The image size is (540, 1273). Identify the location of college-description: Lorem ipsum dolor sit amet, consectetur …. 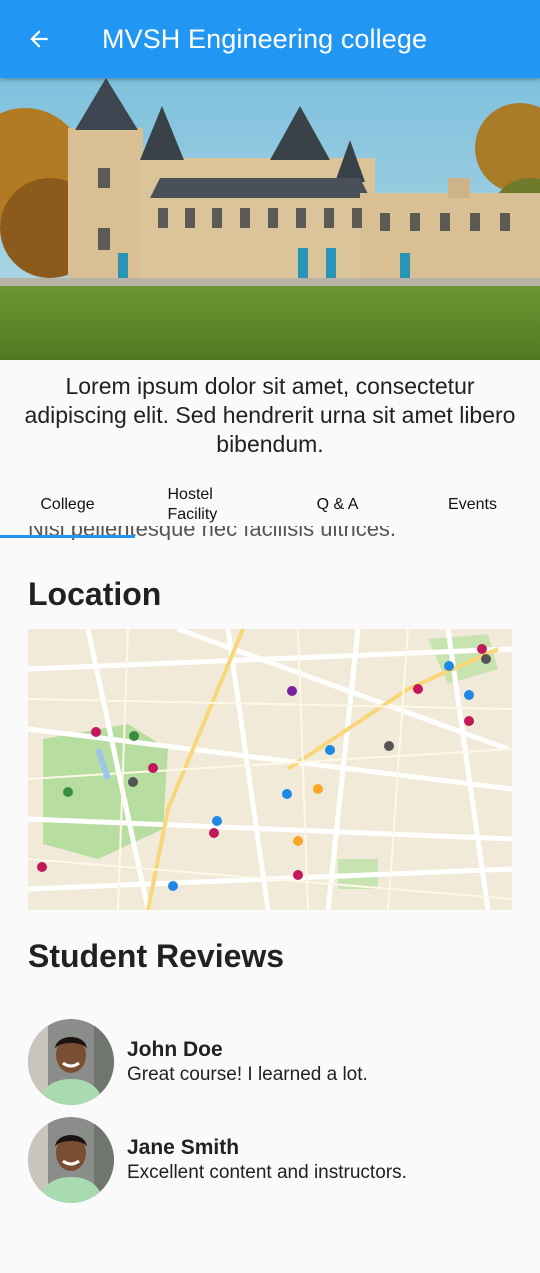
(270, 415).